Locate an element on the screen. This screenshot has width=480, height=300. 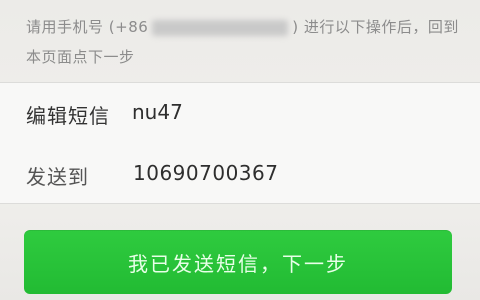
instruction-prefix: 请用手机号 (+86 is located at coordinates (87, 27).